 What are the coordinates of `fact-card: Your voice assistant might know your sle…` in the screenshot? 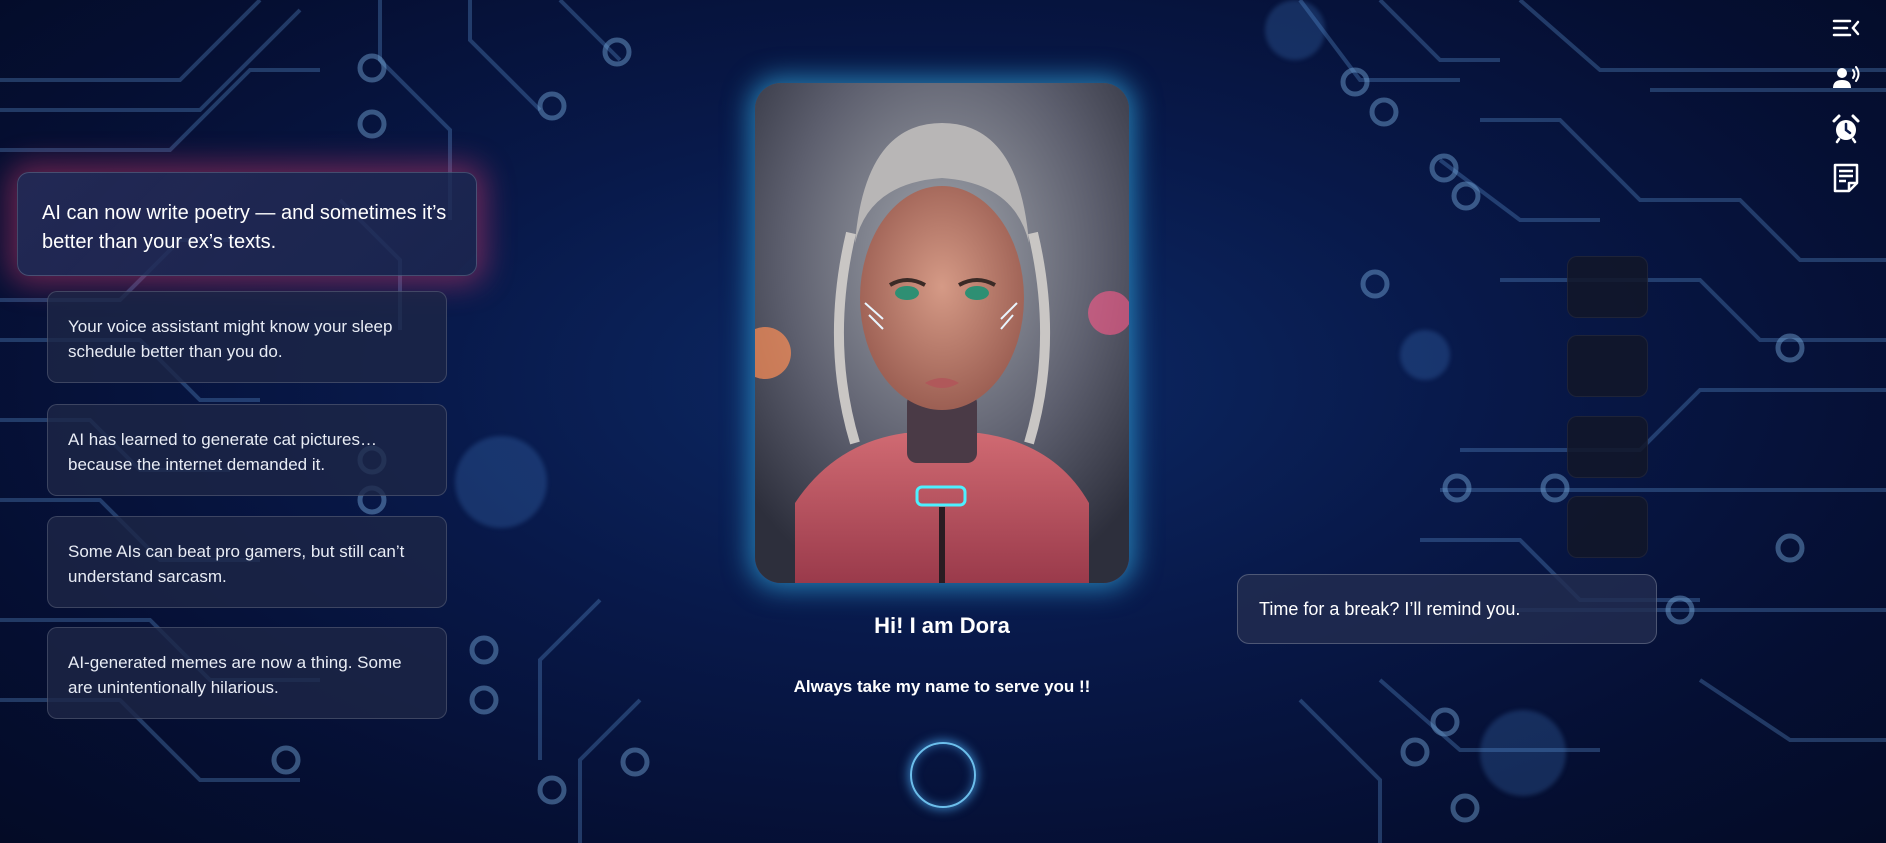 It's located at (247, 337).